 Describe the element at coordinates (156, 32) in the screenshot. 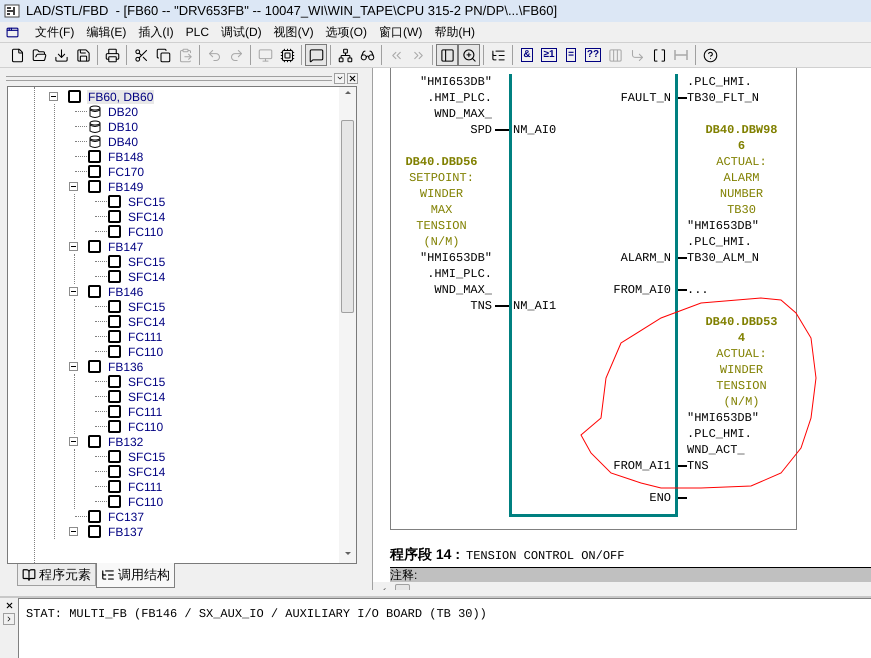

I see `menu-item: 插入(I)` at that location.